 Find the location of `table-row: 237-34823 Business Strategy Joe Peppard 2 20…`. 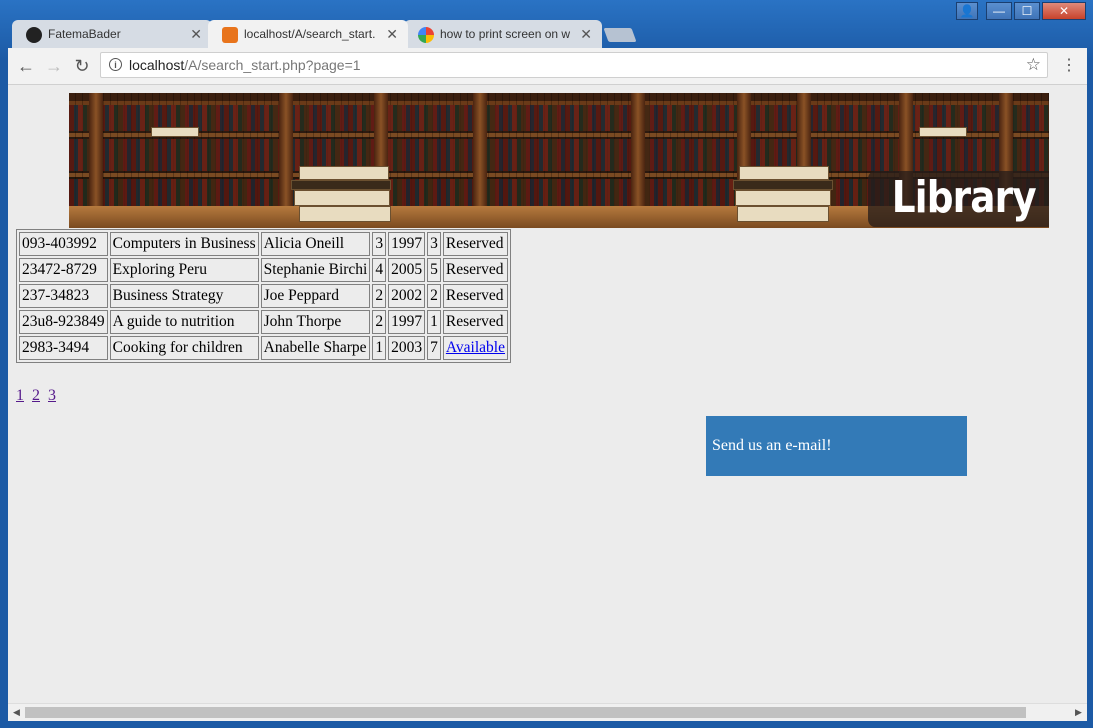

table-row: 237-34823 Business Strategy Joe Peppard 2 20… is located at coordinates (263, 296).